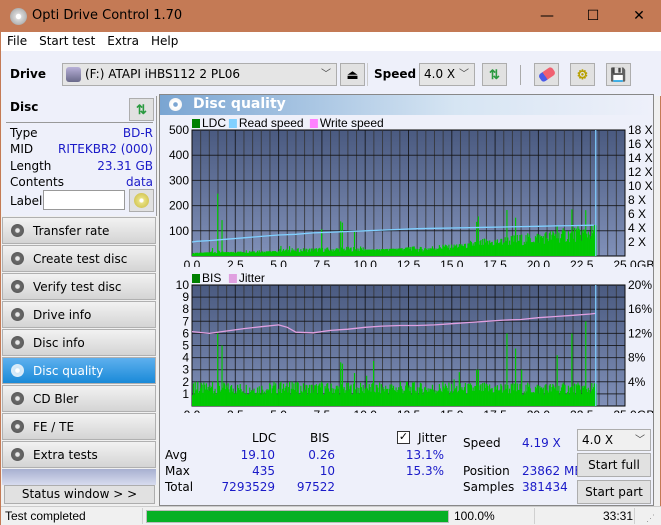 This screenshot has width=661, height=525. Describe the element at coordinates (593, 16) in the screenshot. I see `maximize-button: ☐` at that location.